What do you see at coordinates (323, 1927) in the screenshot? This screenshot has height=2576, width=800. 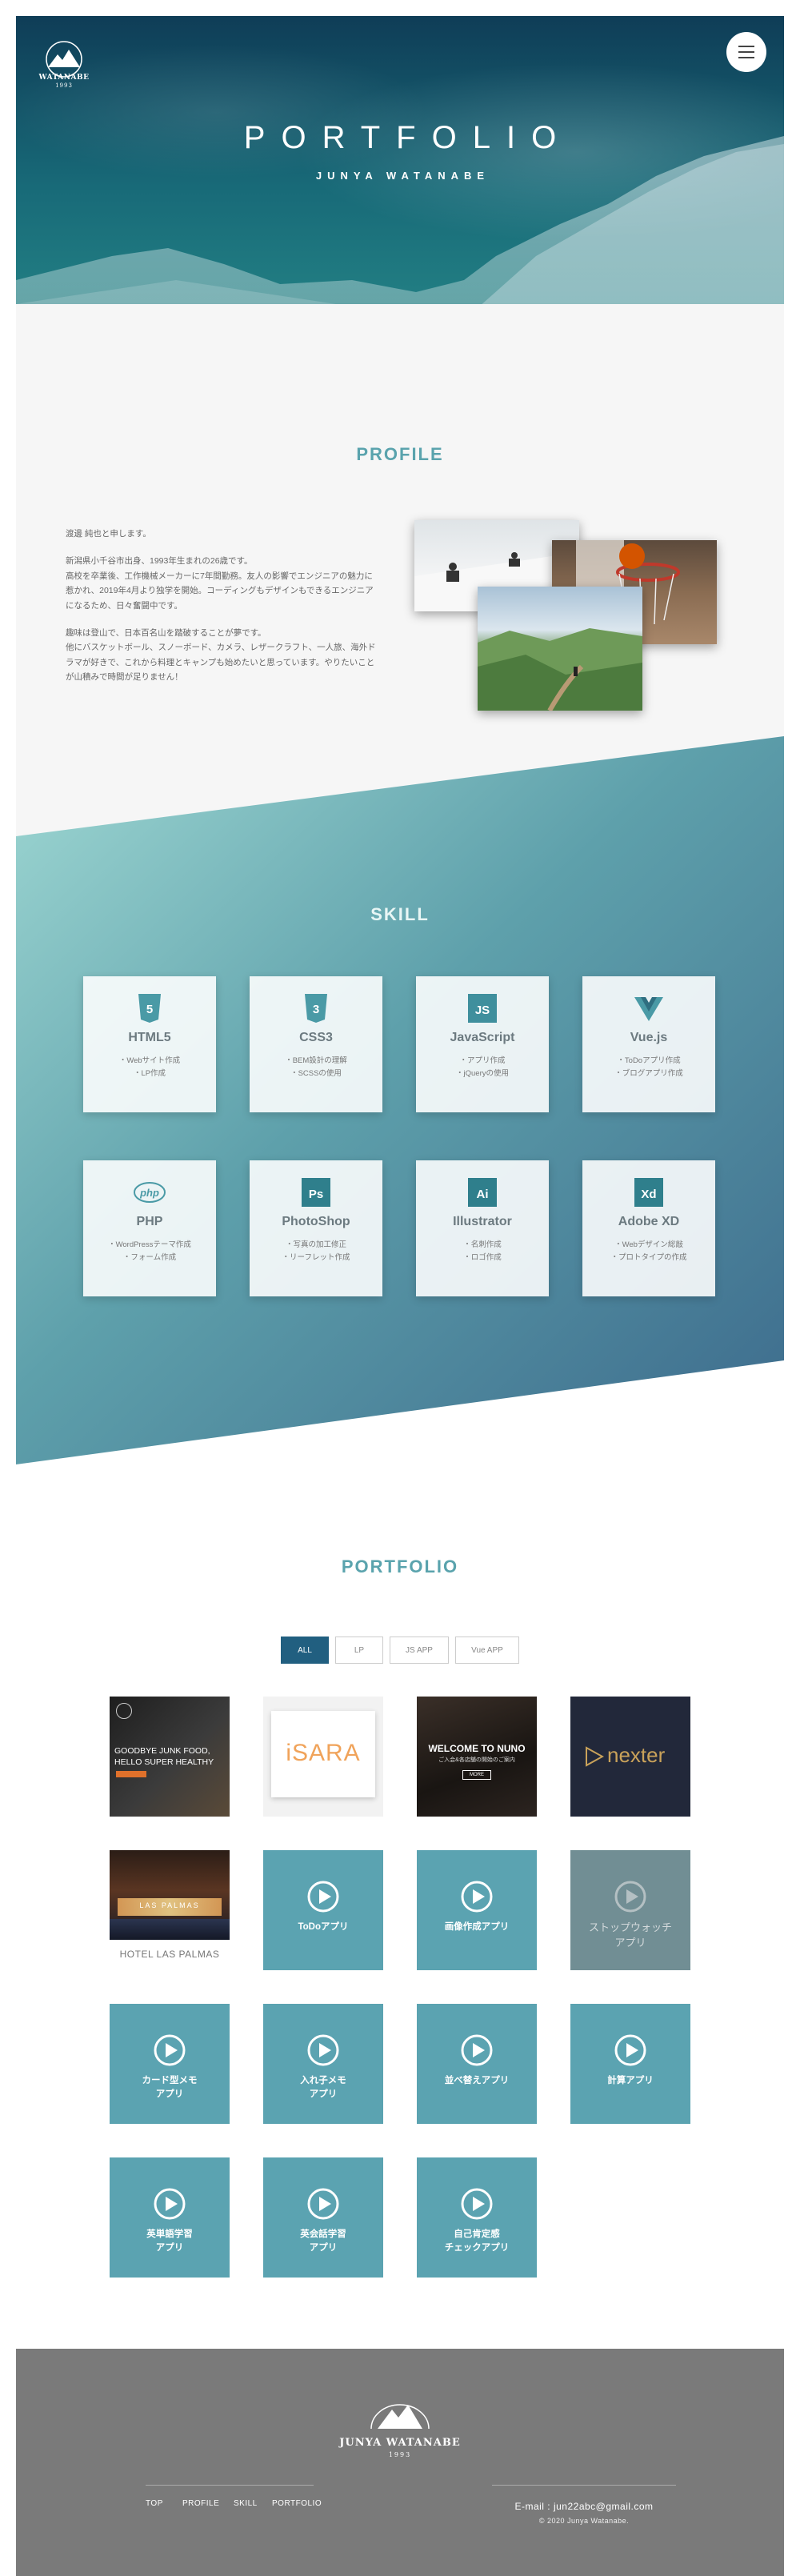 I see `app-tile-label: ToDoアプリ` at bounding box center [323, 1927].